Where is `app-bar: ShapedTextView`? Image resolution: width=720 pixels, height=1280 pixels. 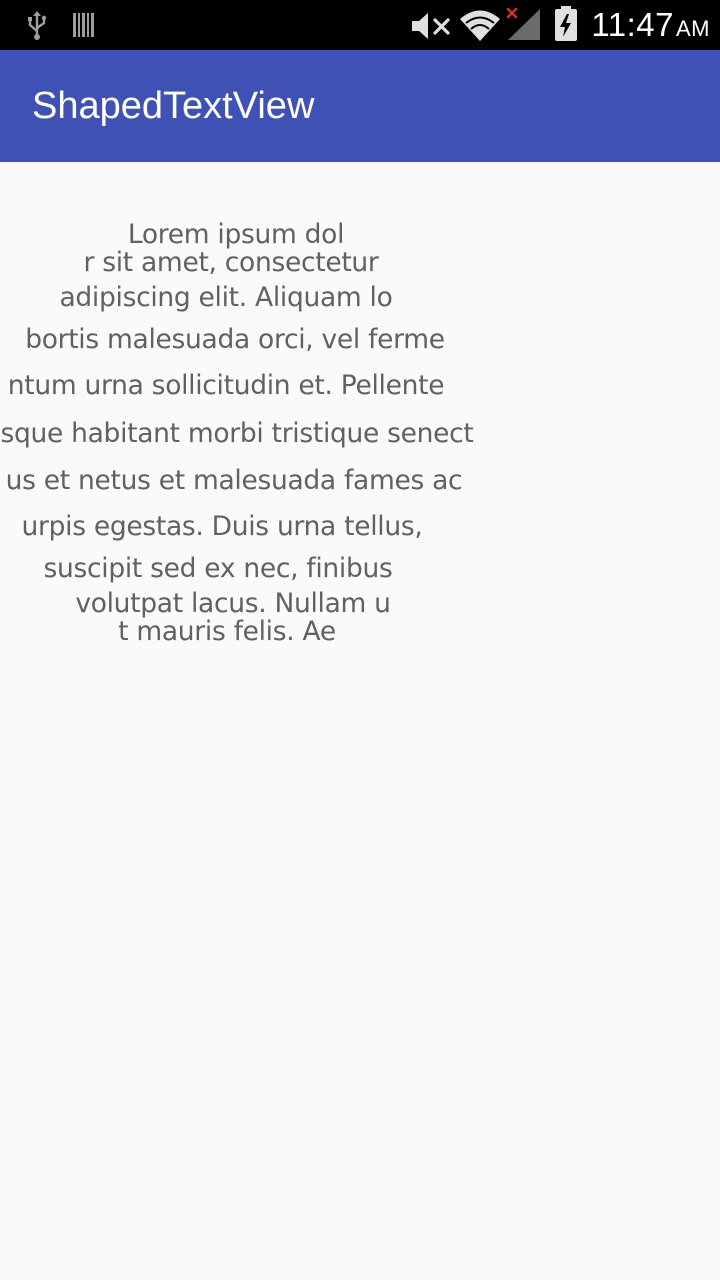 app-bar: ShapedTextView is located at coordinates (360, 106).